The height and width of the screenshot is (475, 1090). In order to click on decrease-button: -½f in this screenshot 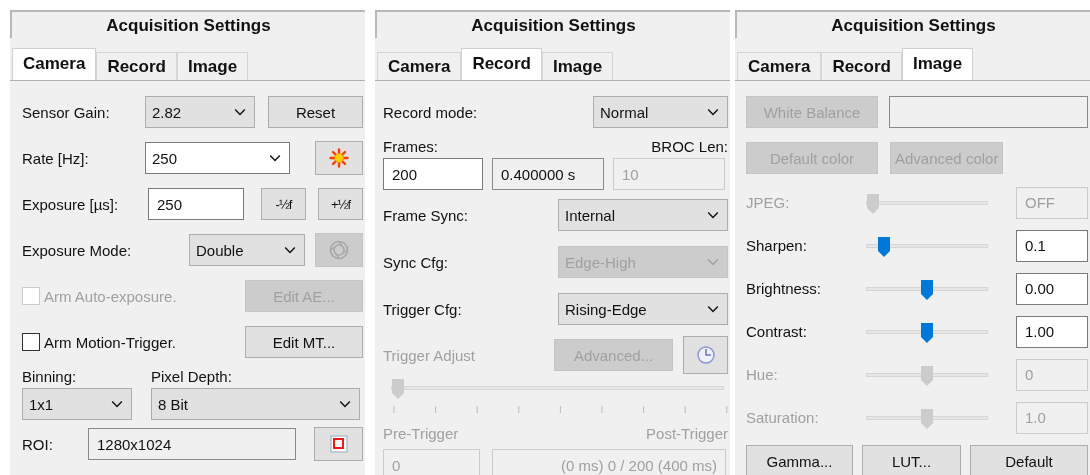, I will do `click(283, 204)`.